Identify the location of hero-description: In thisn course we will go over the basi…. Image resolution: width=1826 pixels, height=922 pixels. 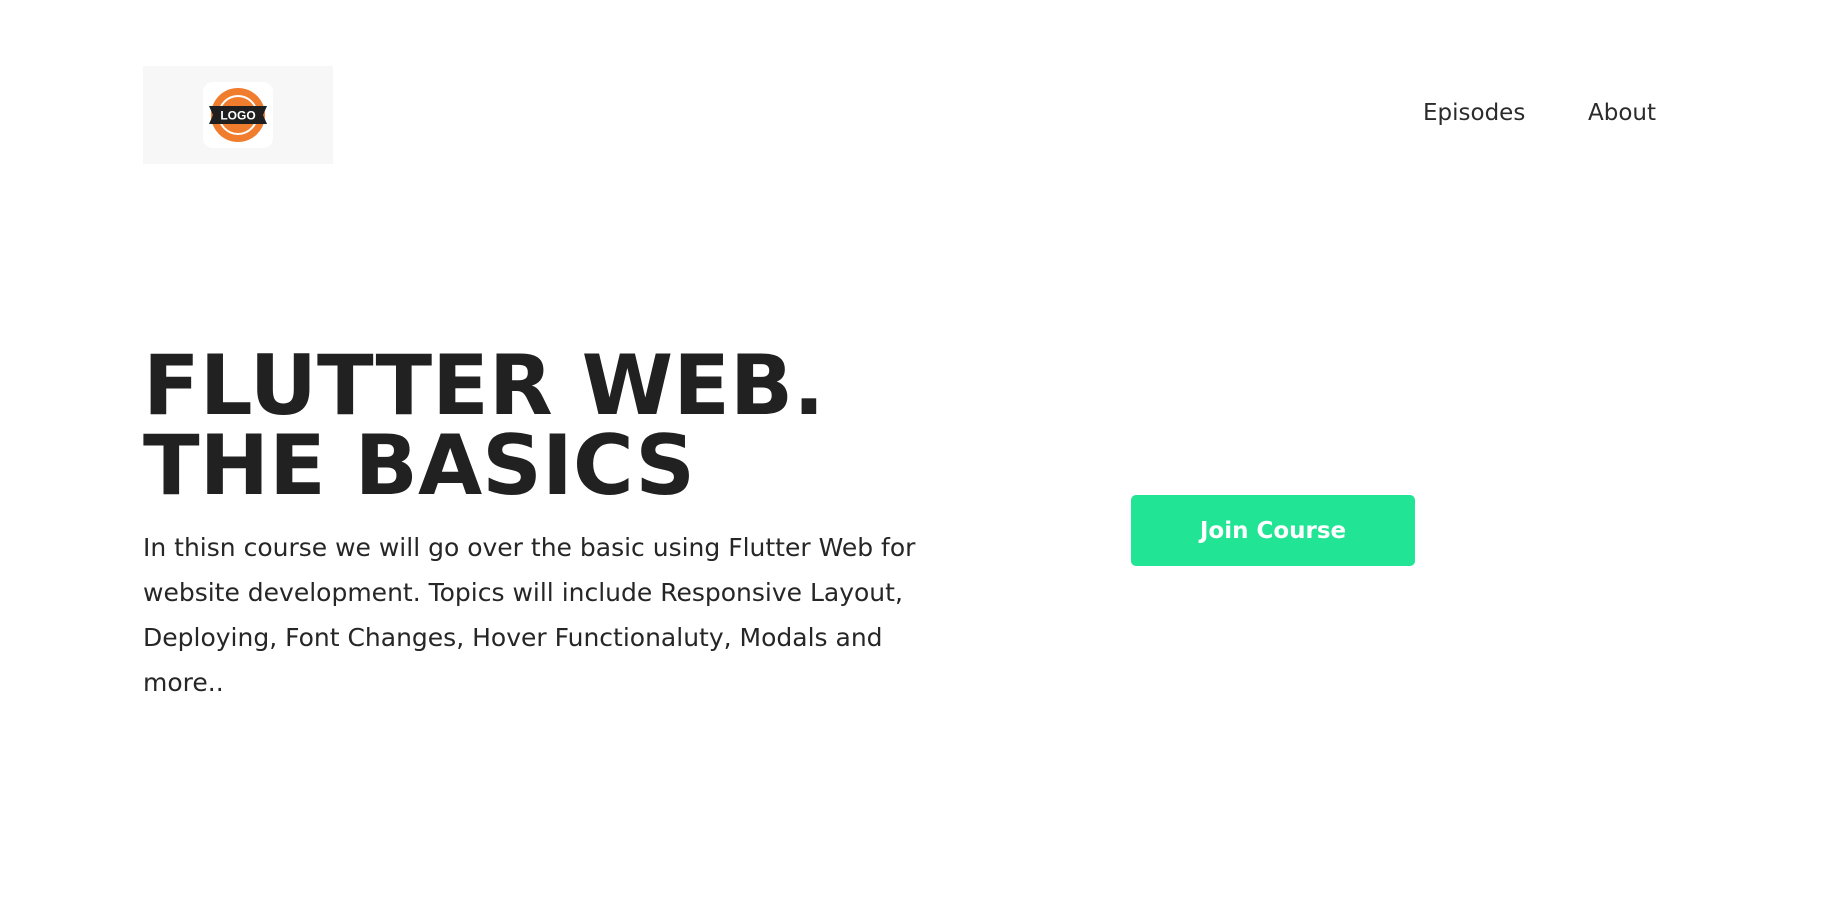
(529, 615).